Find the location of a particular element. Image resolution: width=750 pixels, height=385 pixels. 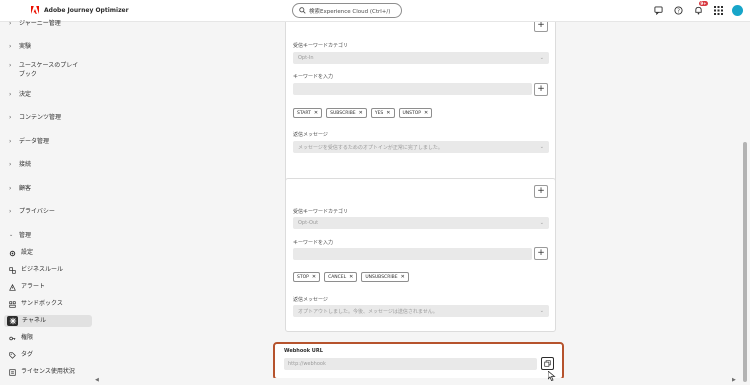

optin-reply-label: 返信メッセージ is located at coordinates (310, 135).